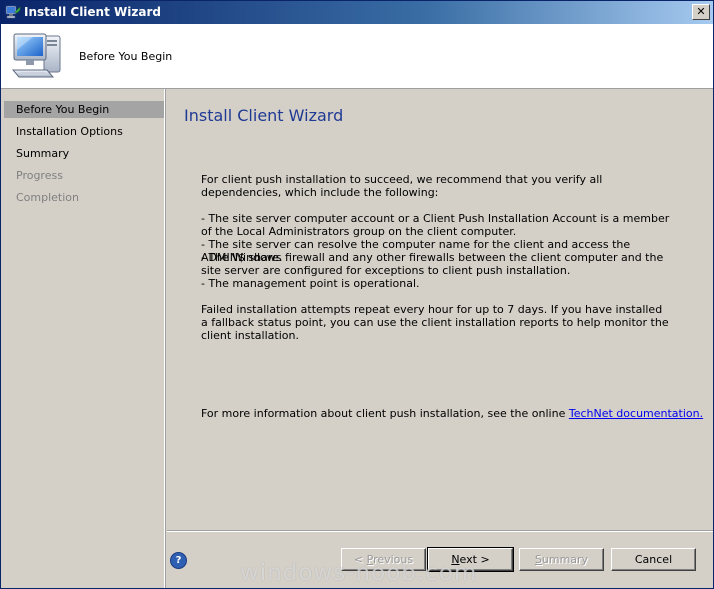 Image resolution: width=714 pixels, height=589 pixels. What do you see at coordinates (84, 109) in the screenshot?
I see `nav-step-before-you-begin: Before You Begin` at bounding box center [84, 109].